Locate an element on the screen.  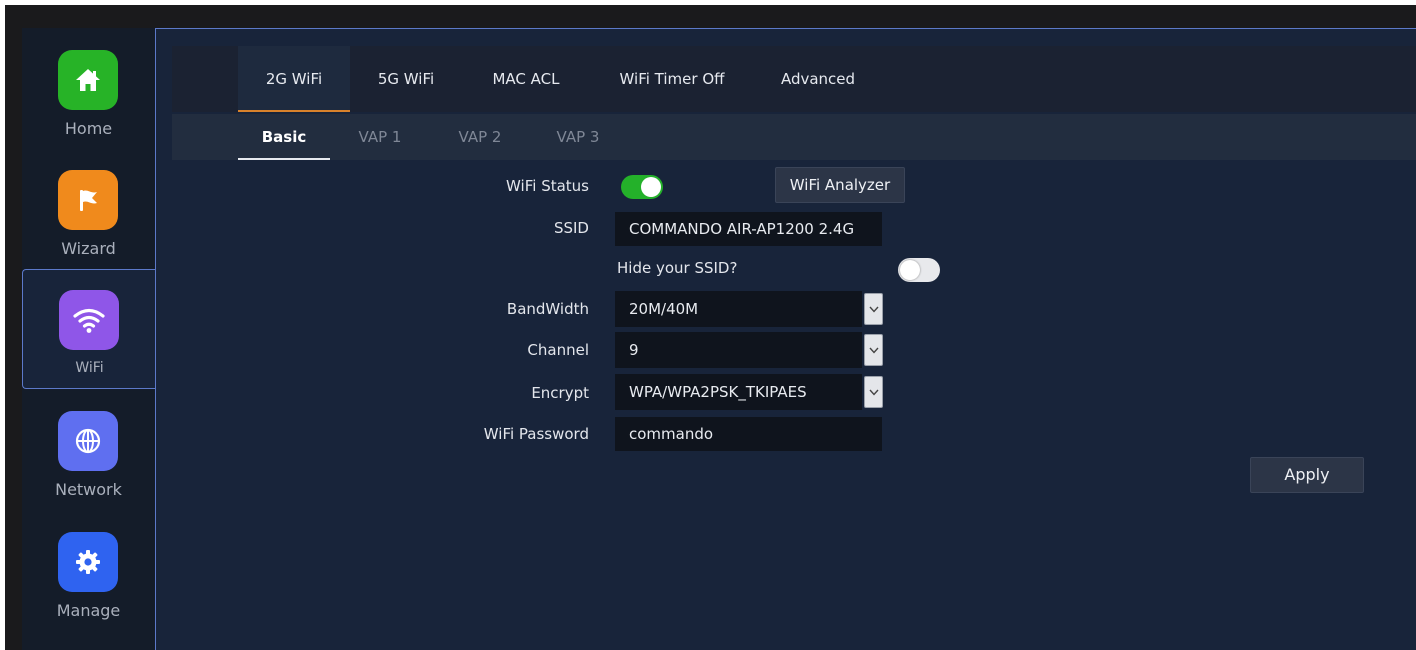
sidebar-item-wizard: Wizard is located at coordinates (88, 208).